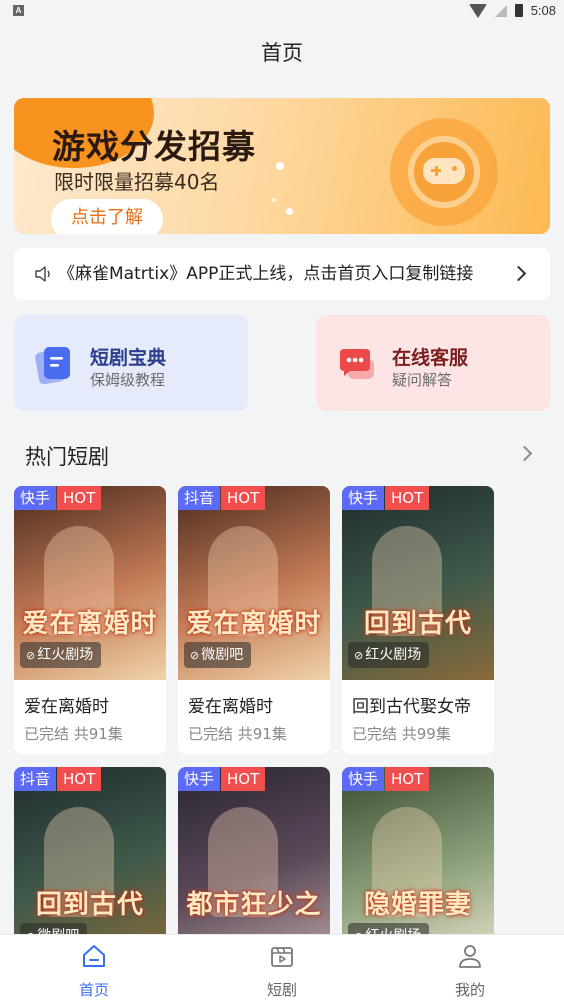 This screenshot has width=564, height=1002. I want to click on support-card: 在线客服 疑问解答, so click(433, 363).